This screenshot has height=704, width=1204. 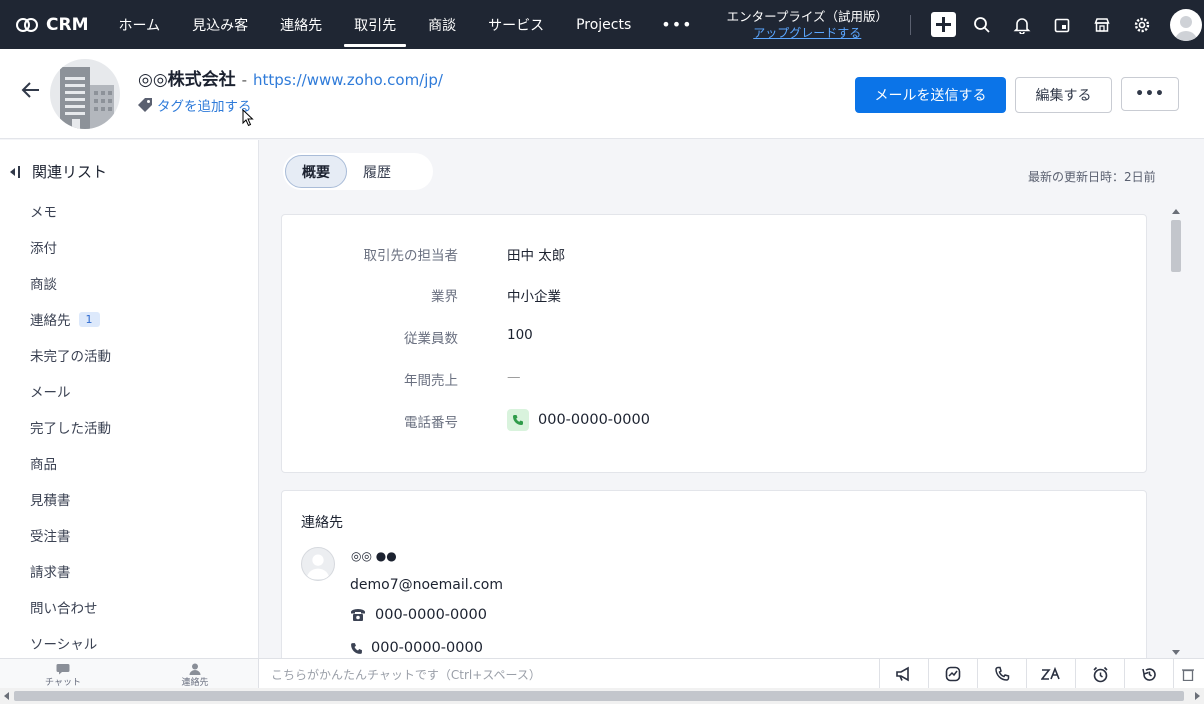 What do you see at coordinates (50, 321) in the screenshot?
I see `sidebar-item-label: 連絡先` at bounding box center [50, 321].